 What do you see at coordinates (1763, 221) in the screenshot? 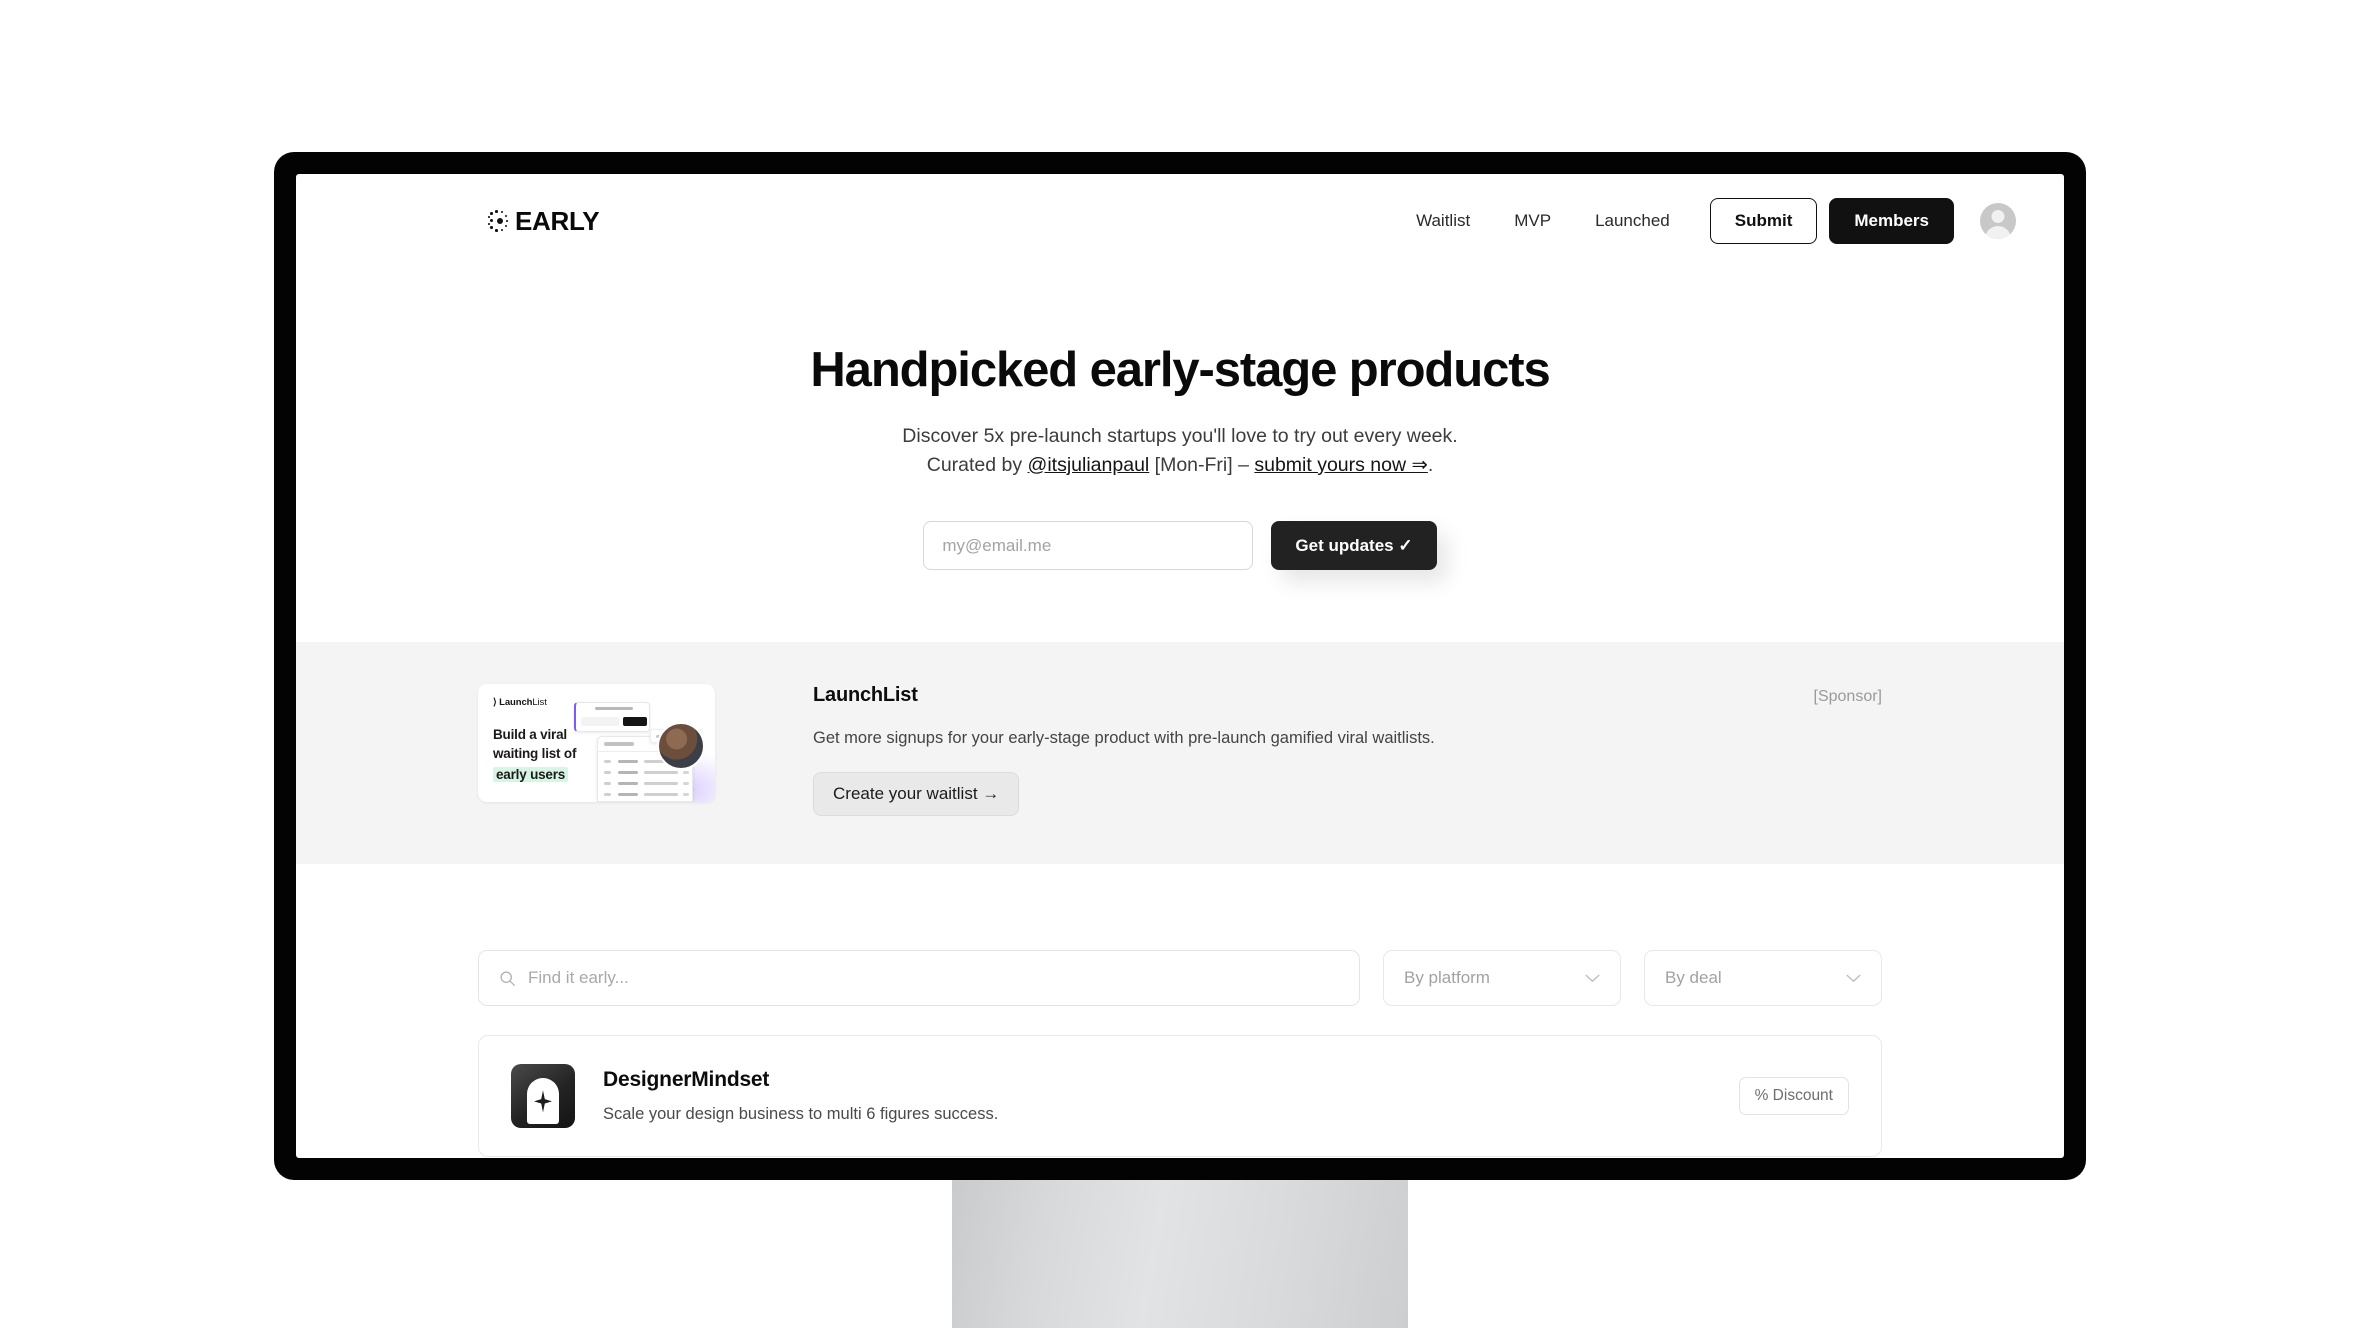
I see `submit-button: Submit` at bounding box center [1763, 221].